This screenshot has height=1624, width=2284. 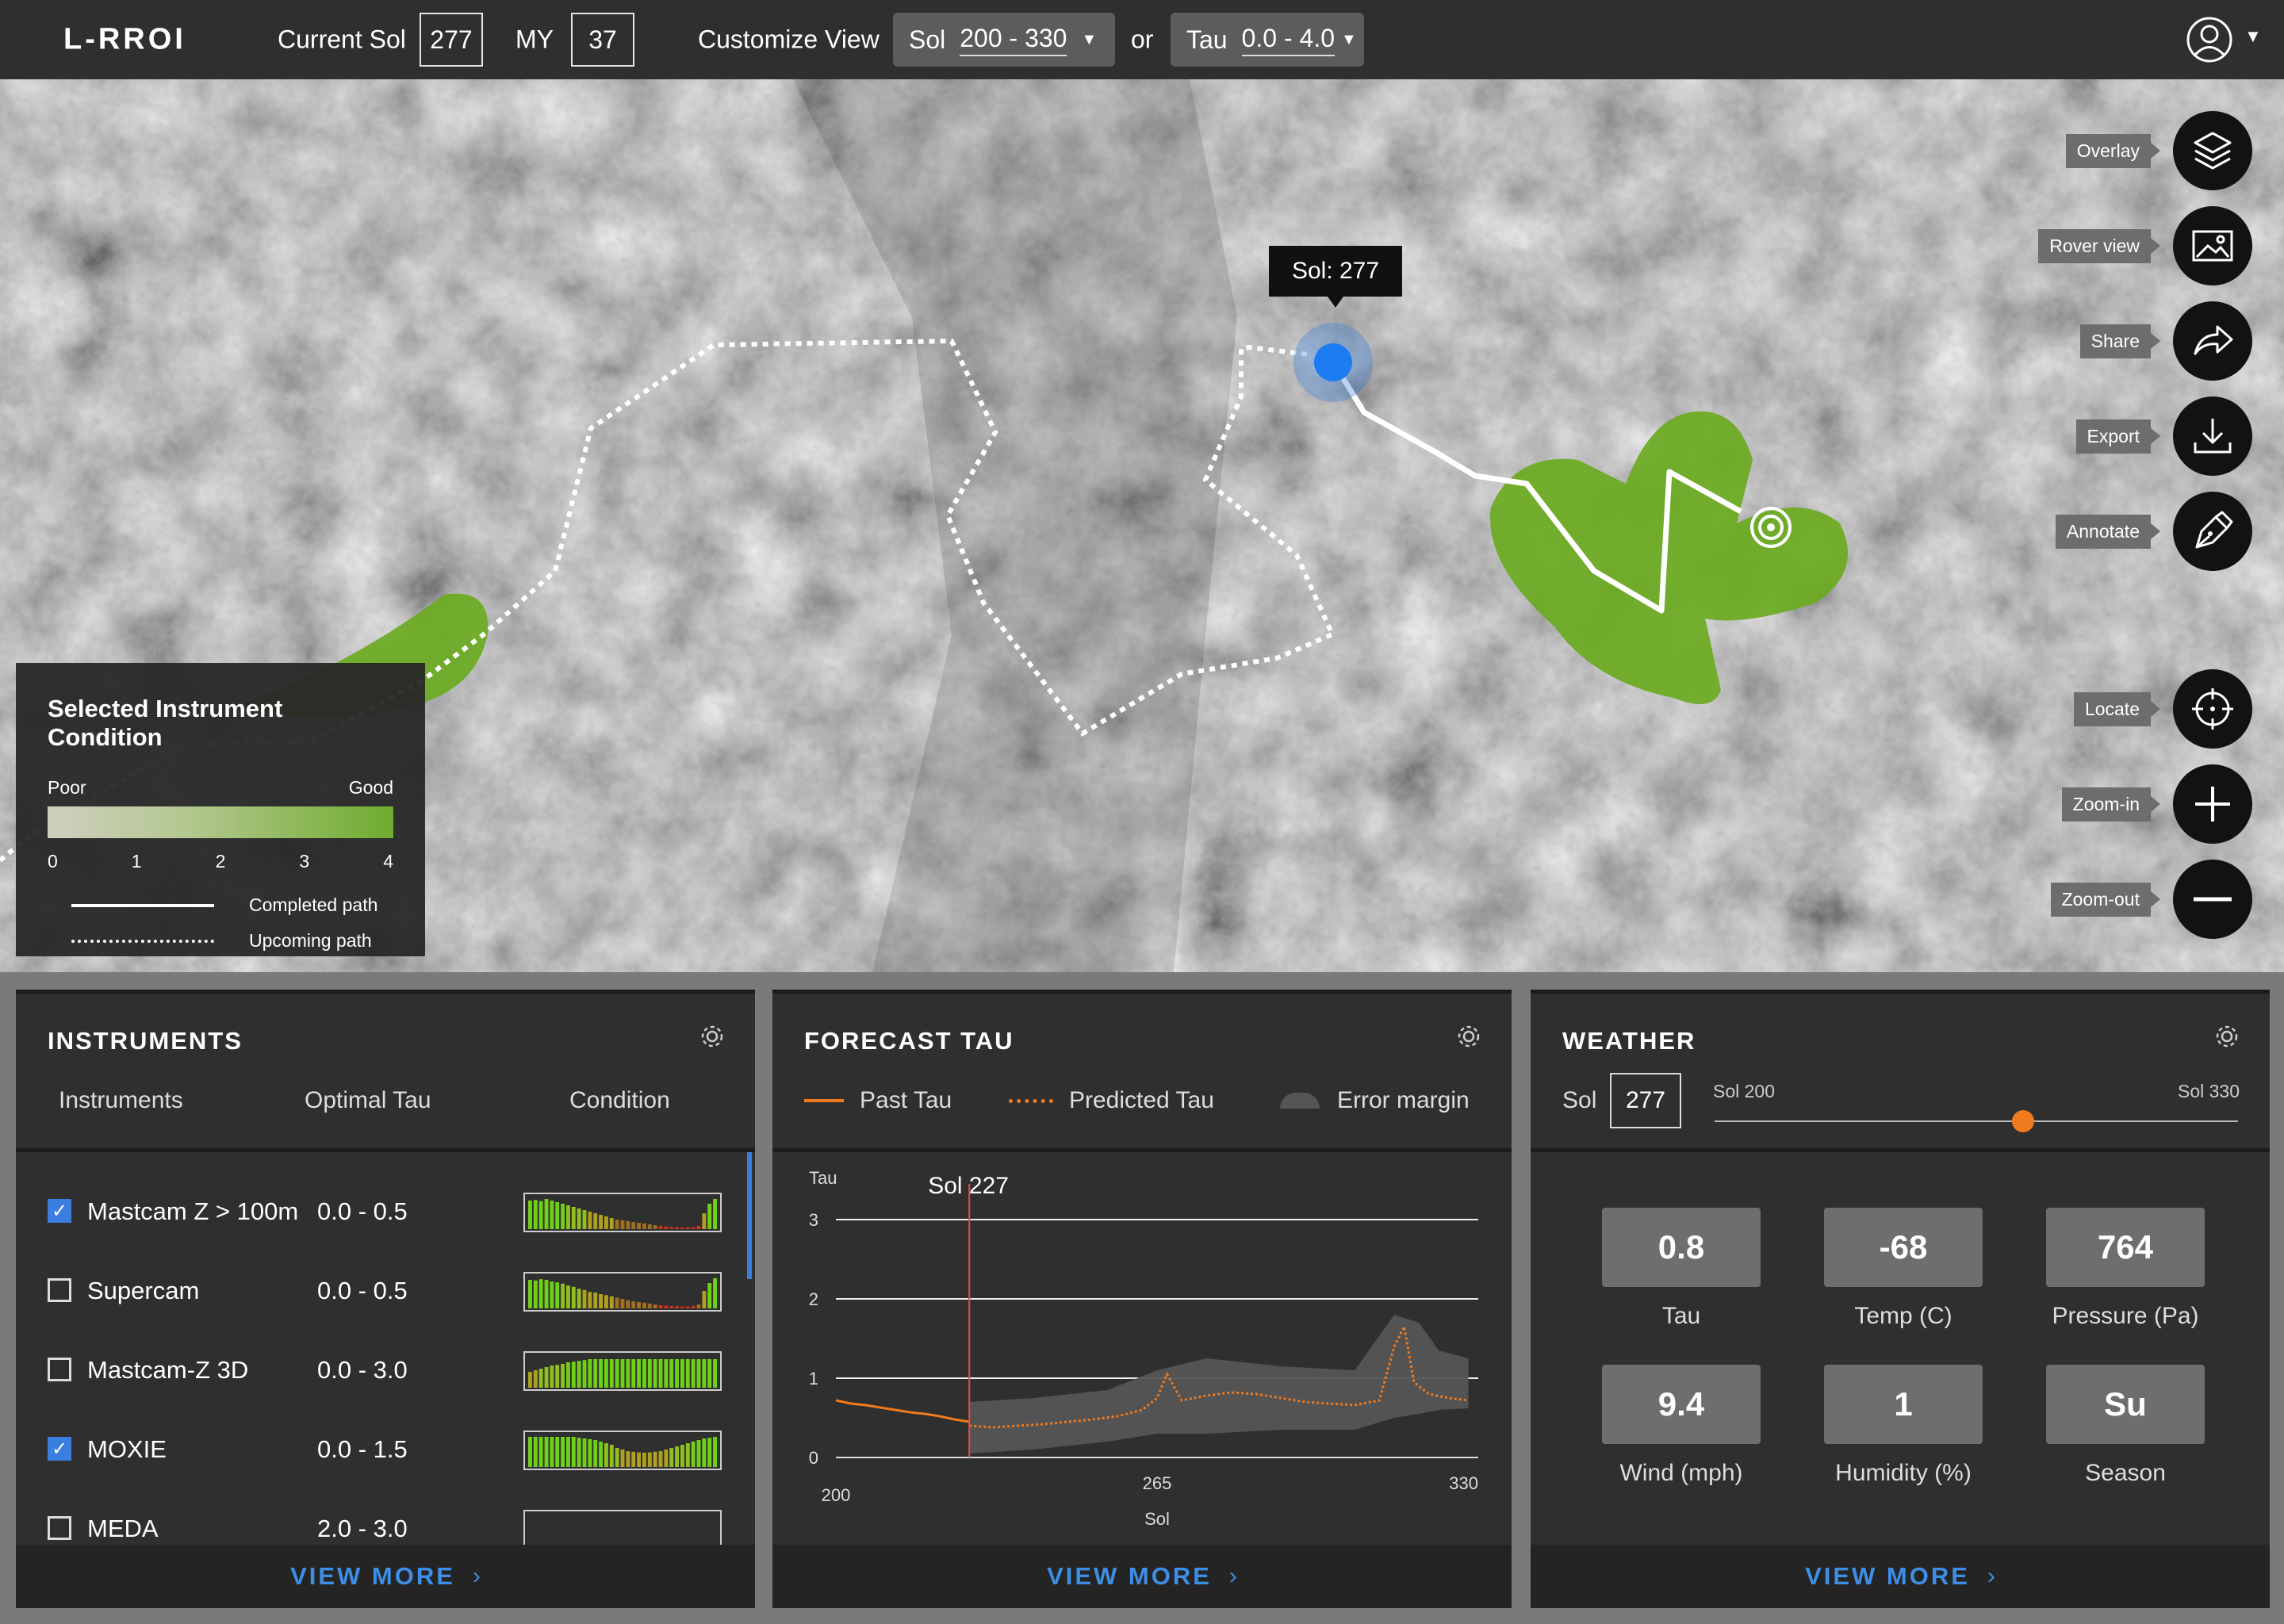 I want to click on slider-thumb, so click(x=2023, y=1121).